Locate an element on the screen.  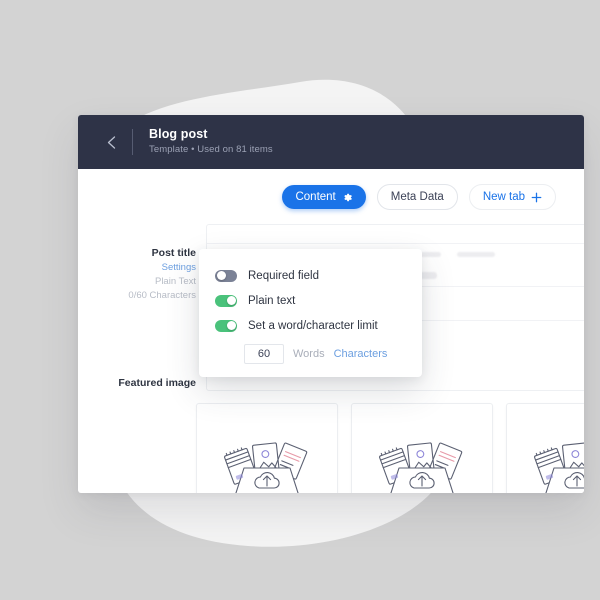
tab-meta-data: Meta Data is located at coordinates (417, 197).